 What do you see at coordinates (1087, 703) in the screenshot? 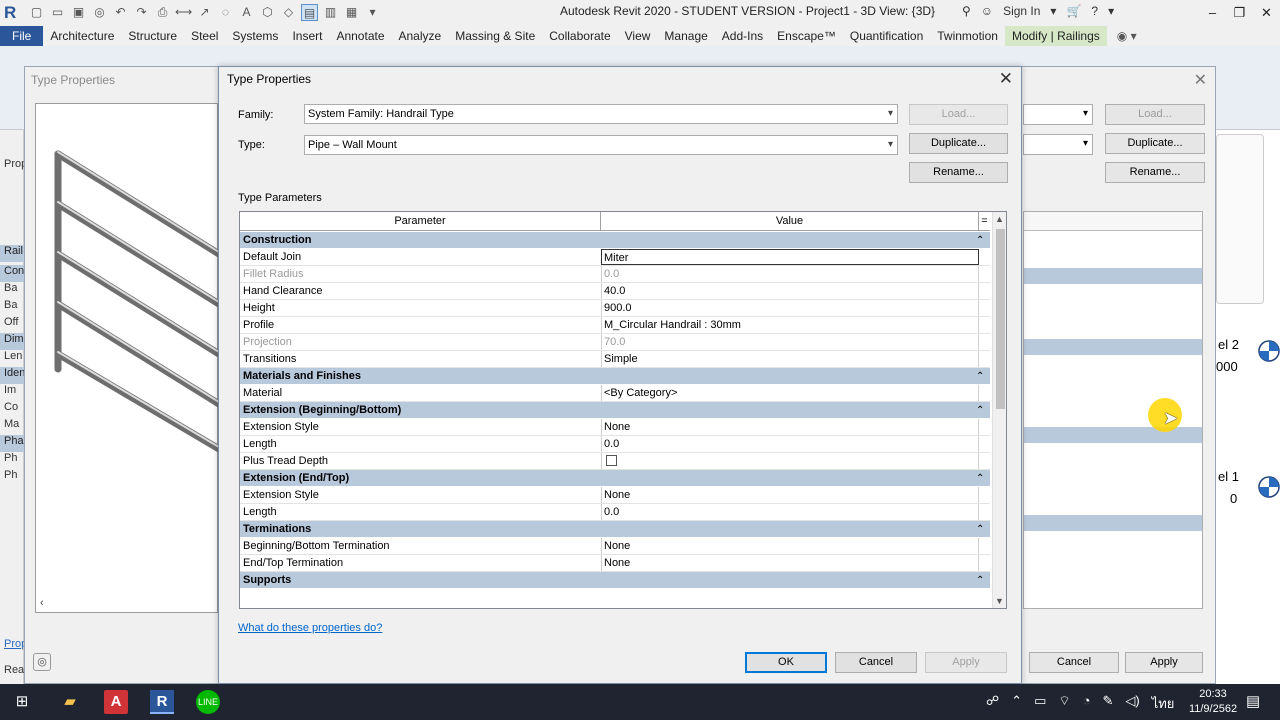
I see `wifi-icon: ◔` at bounding box center [1087, 703].